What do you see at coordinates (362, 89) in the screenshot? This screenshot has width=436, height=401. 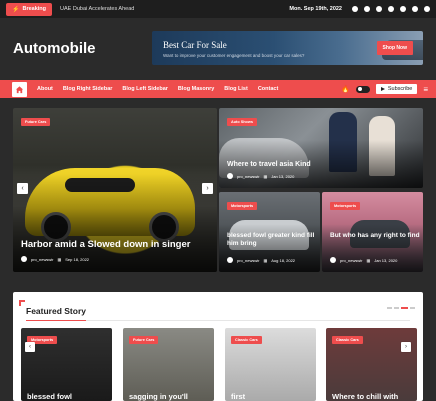 I see `dark-mode-toggle` at bounding box center [362, 89].